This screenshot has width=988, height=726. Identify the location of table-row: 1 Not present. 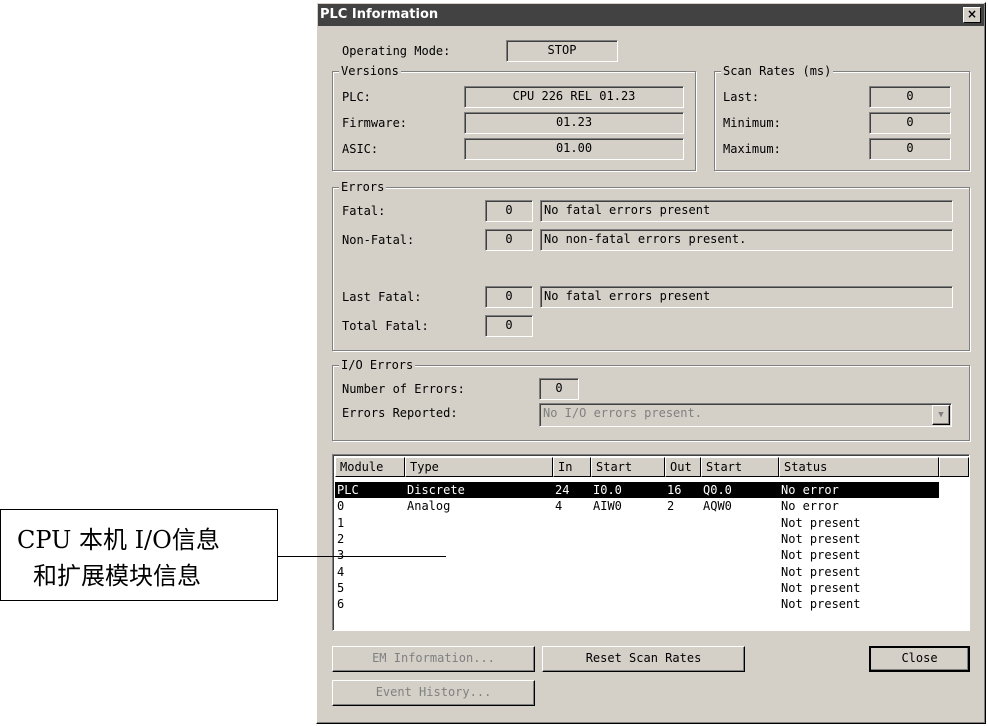
(637, 523).